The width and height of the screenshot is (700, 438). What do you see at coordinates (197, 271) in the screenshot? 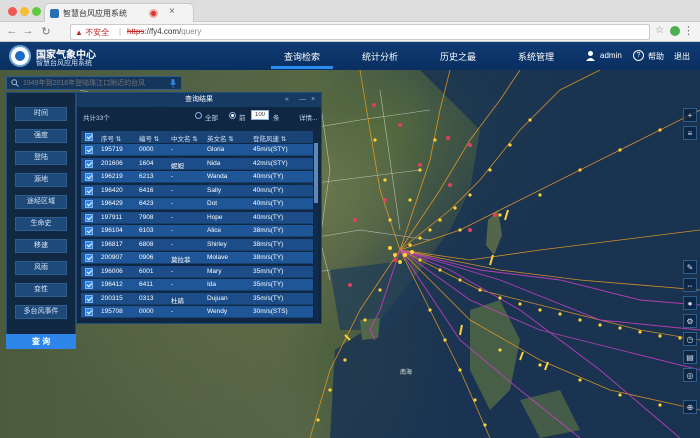
I see `table-row: 196006 6001 - Mary 35m/s(TY)` at bounding box center [197, 271].